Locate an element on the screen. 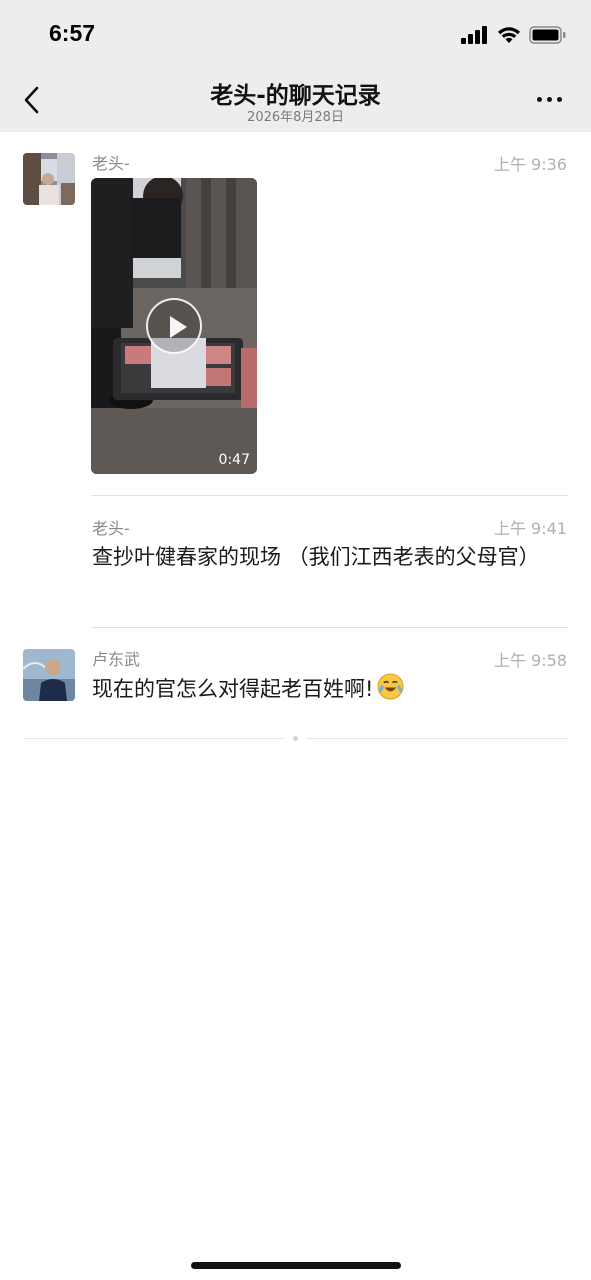  avatar-laotou is located at coordinates (49, 179).